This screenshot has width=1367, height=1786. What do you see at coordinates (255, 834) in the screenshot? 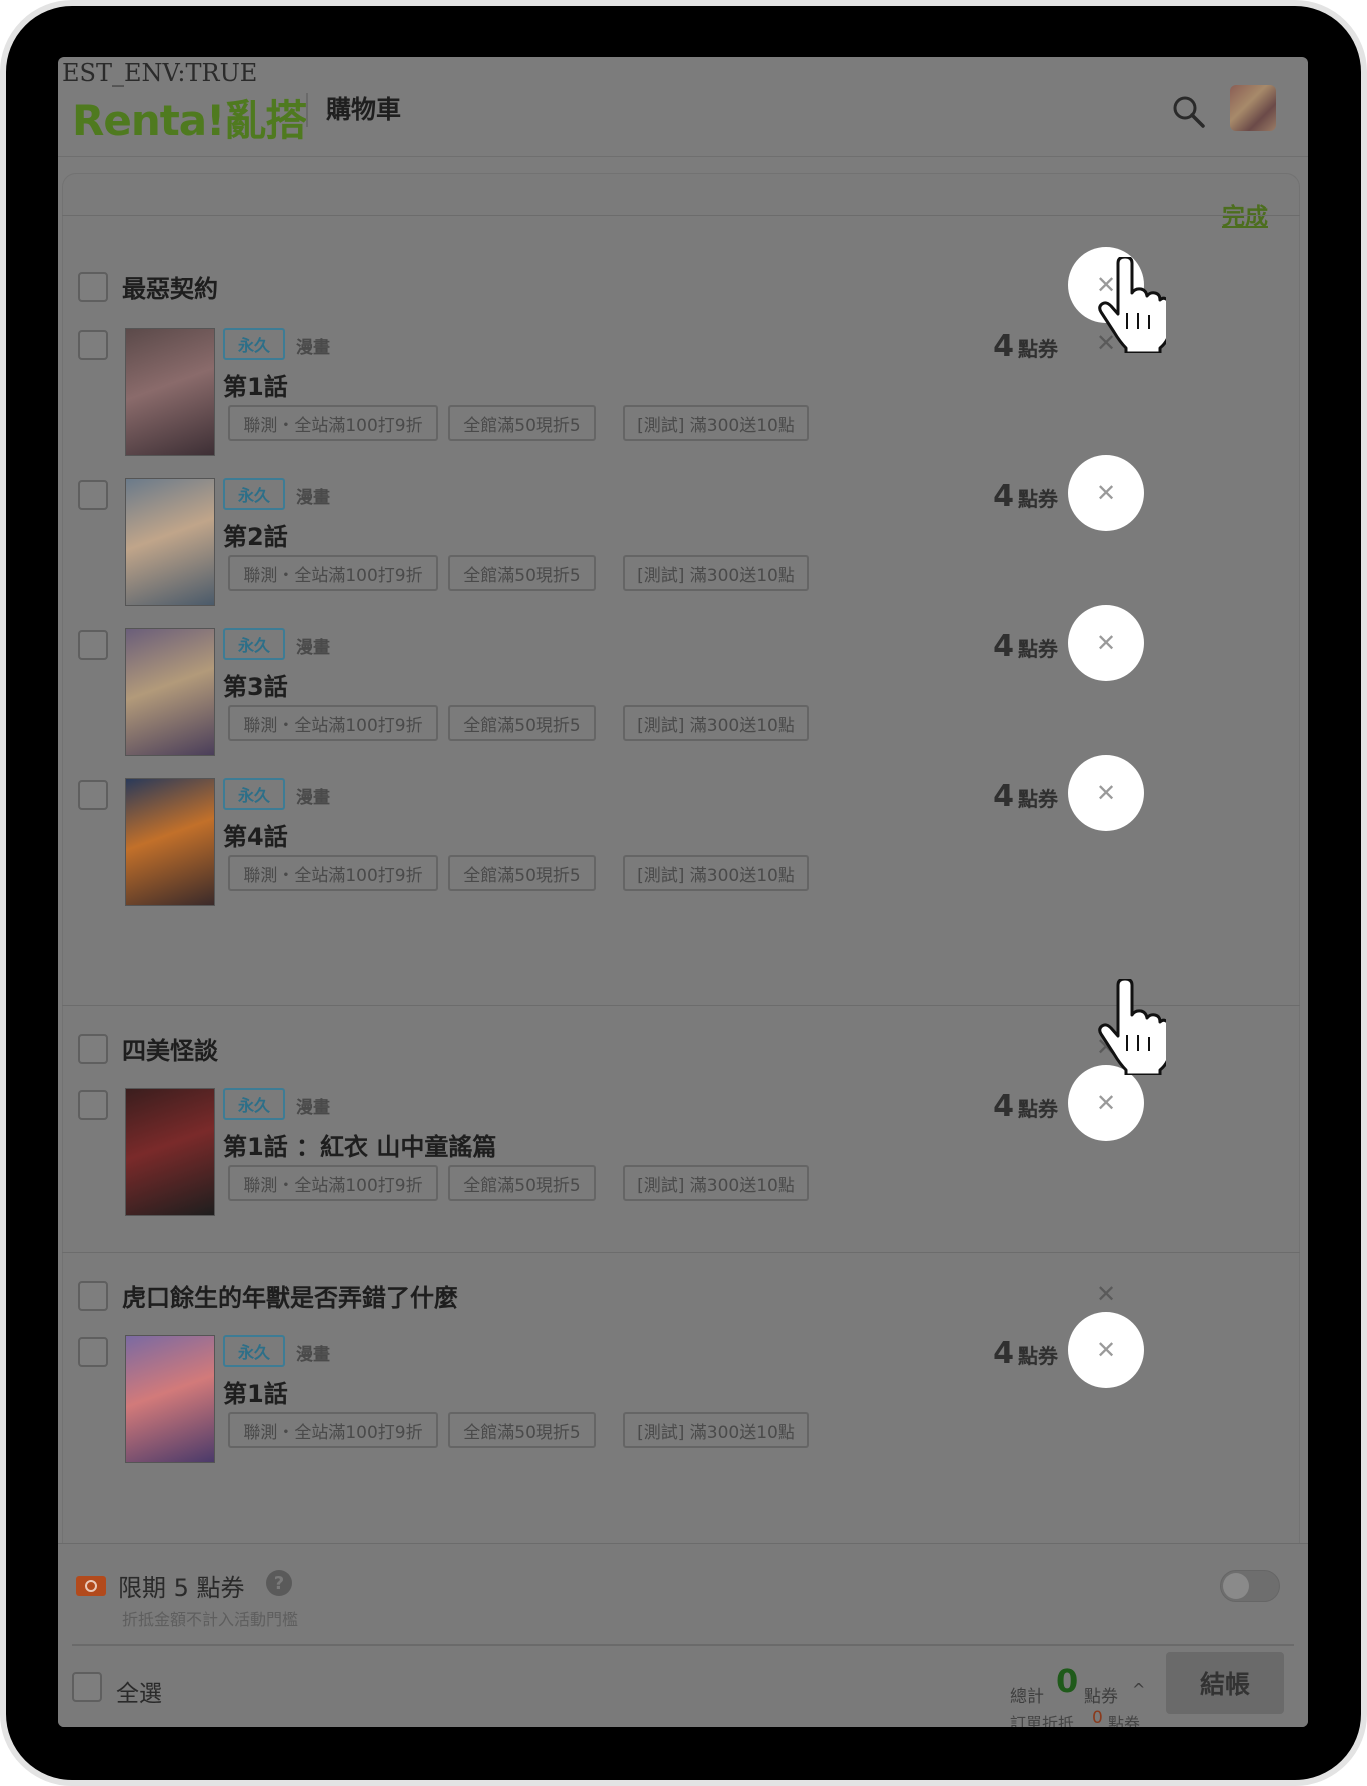
I see `episode-title: 第4話` at bounding box center [255, 834].